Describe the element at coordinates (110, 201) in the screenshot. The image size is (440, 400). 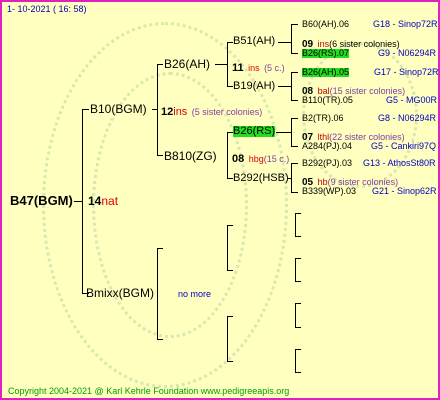
I see `root-origin: nat` at that location.